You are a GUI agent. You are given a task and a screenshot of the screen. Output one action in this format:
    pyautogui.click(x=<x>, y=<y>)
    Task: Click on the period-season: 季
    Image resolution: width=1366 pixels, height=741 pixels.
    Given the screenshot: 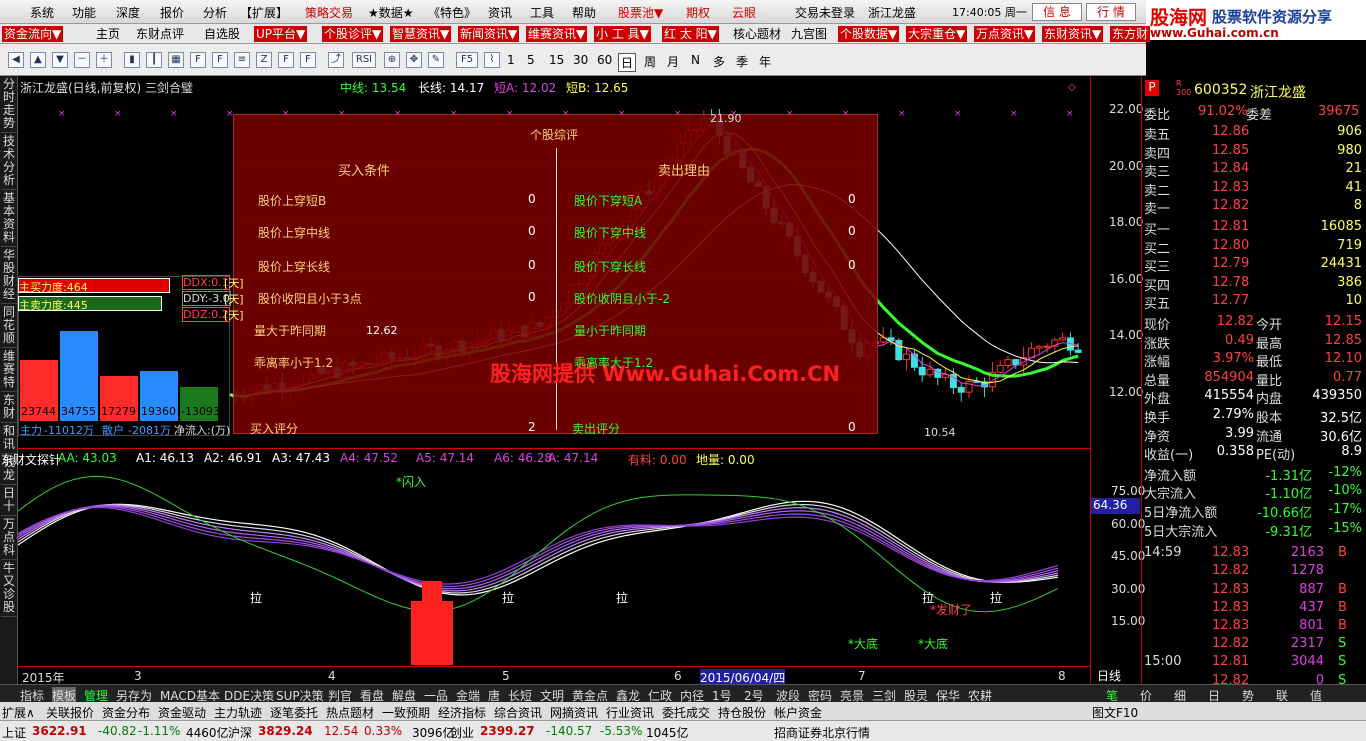 What is the action you would take?
    pyautogui.click(x=742, y=61)
    